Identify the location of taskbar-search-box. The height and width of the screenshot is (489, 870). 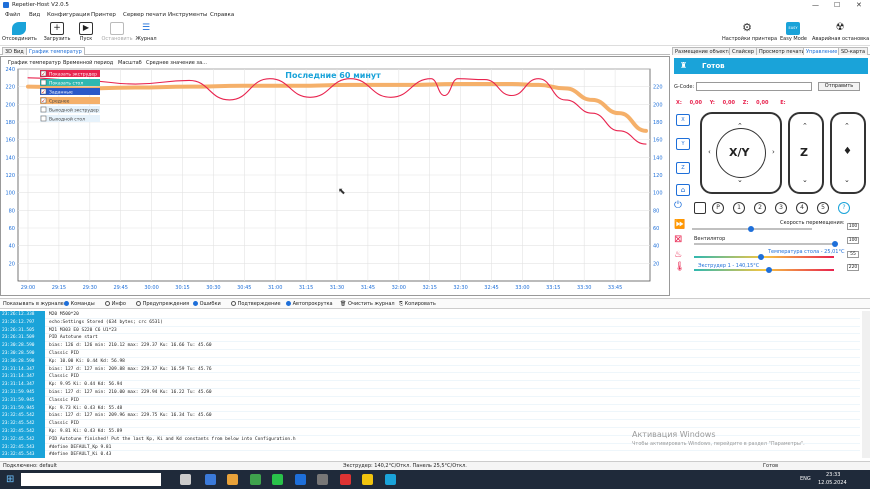
(91, 479).